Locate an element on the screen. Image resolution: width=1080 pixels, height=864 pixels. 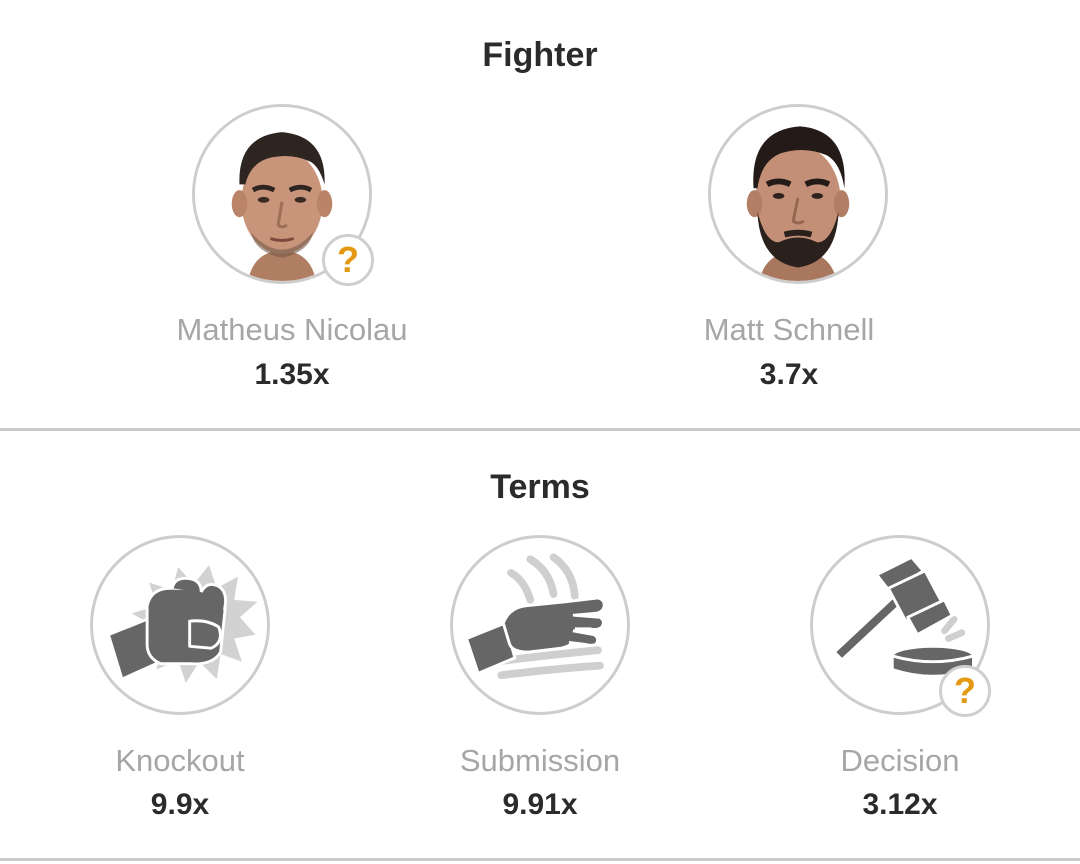
decision-info-badge: ? is located at coordinates (965, 691).